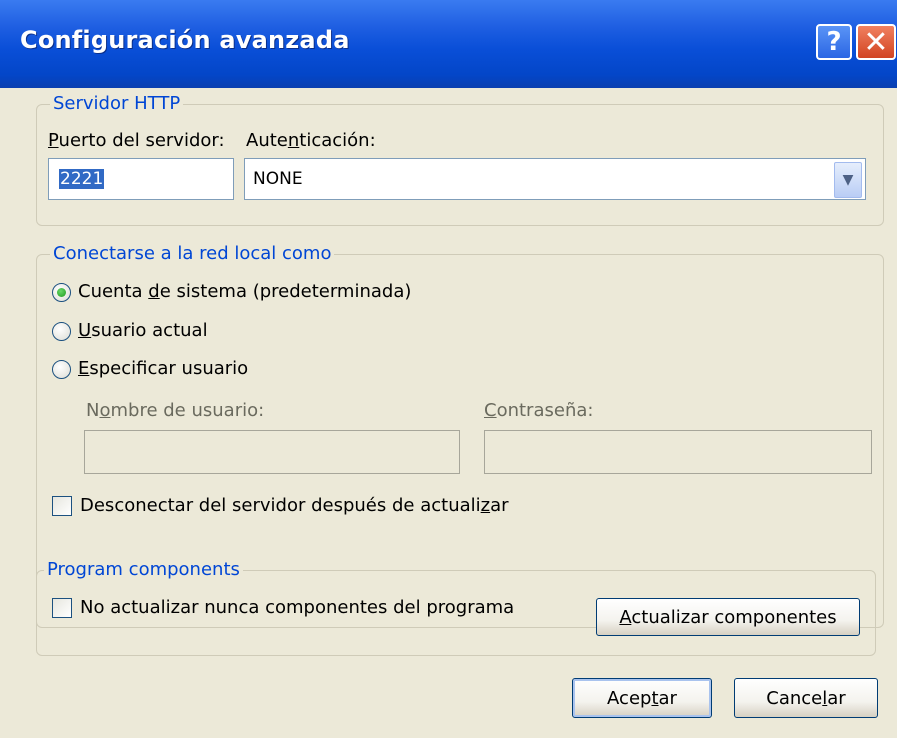  I want to click on window-title: Configuración avanzada, so click(185, 40).